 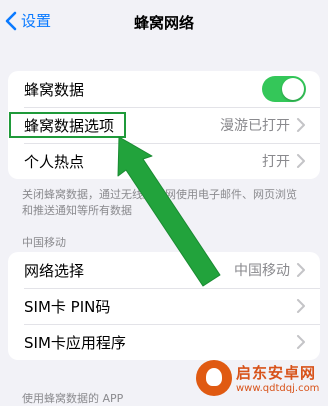 I want to click on watermark: 启东安卓网 www.qdtdqj.com, so click(x=262, y=377).